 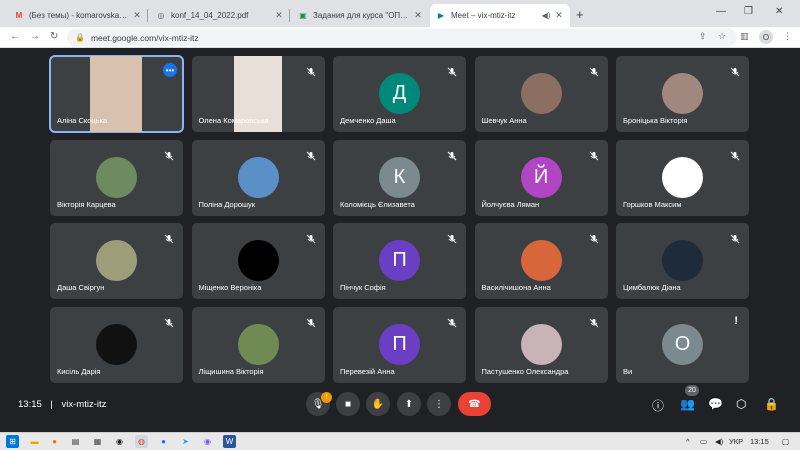 What do you see at coordinates (744, 36) in the screenshot?
I see `sidebar-icon: ▥` at bounding box center [744, 36].